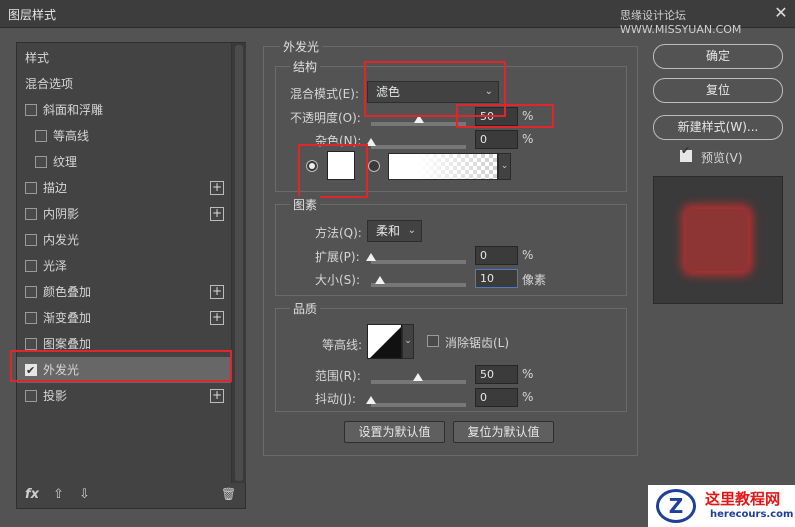  What do you see at coordinates (124, 84) in the screenshot?
I see `style-list-item: 混合选项` at bounding box center [124, 84].